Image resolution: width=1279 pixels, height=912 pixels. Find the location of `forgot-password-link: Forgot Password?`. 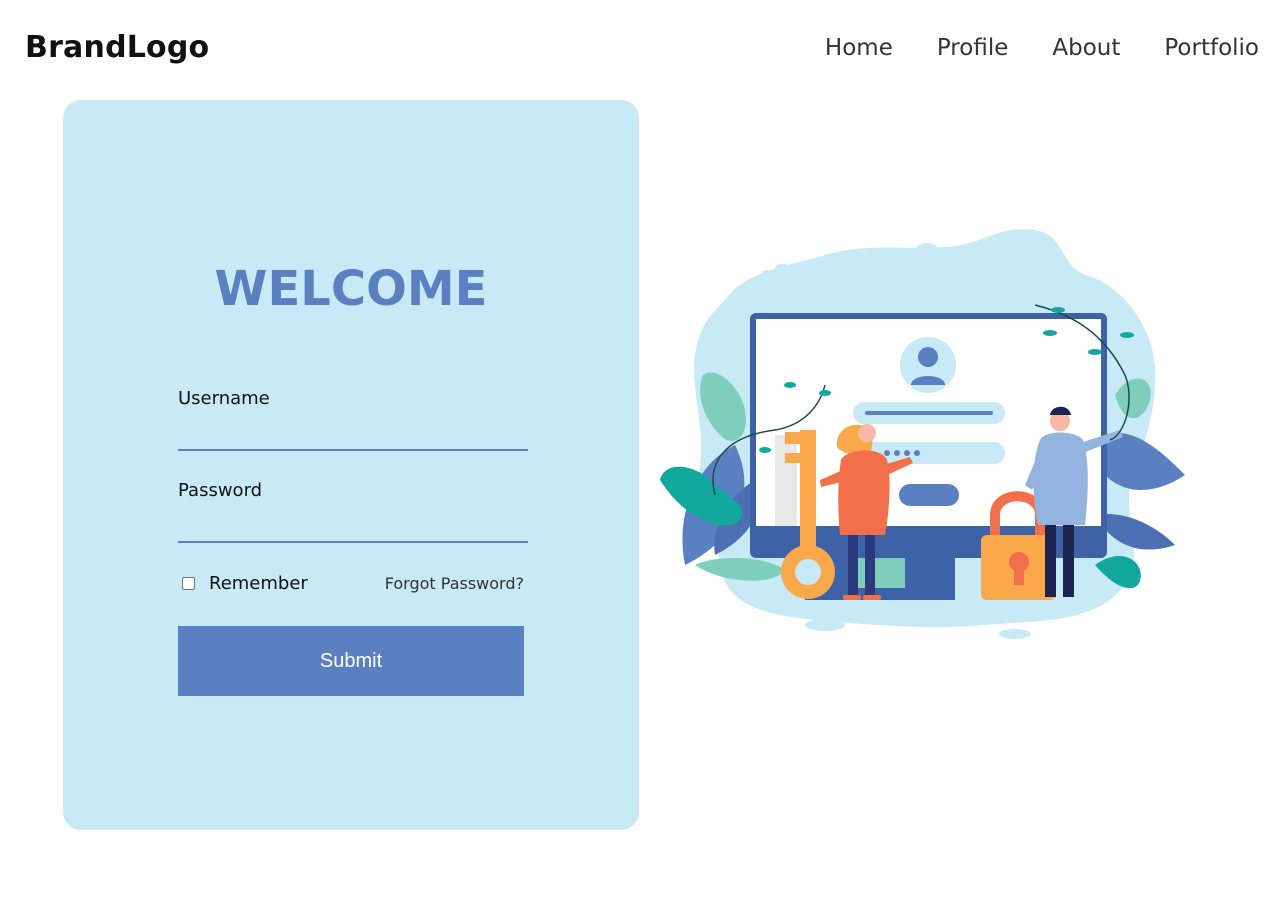

forgot-password-link: Forgot Password? is located at coordinates (454, 583).